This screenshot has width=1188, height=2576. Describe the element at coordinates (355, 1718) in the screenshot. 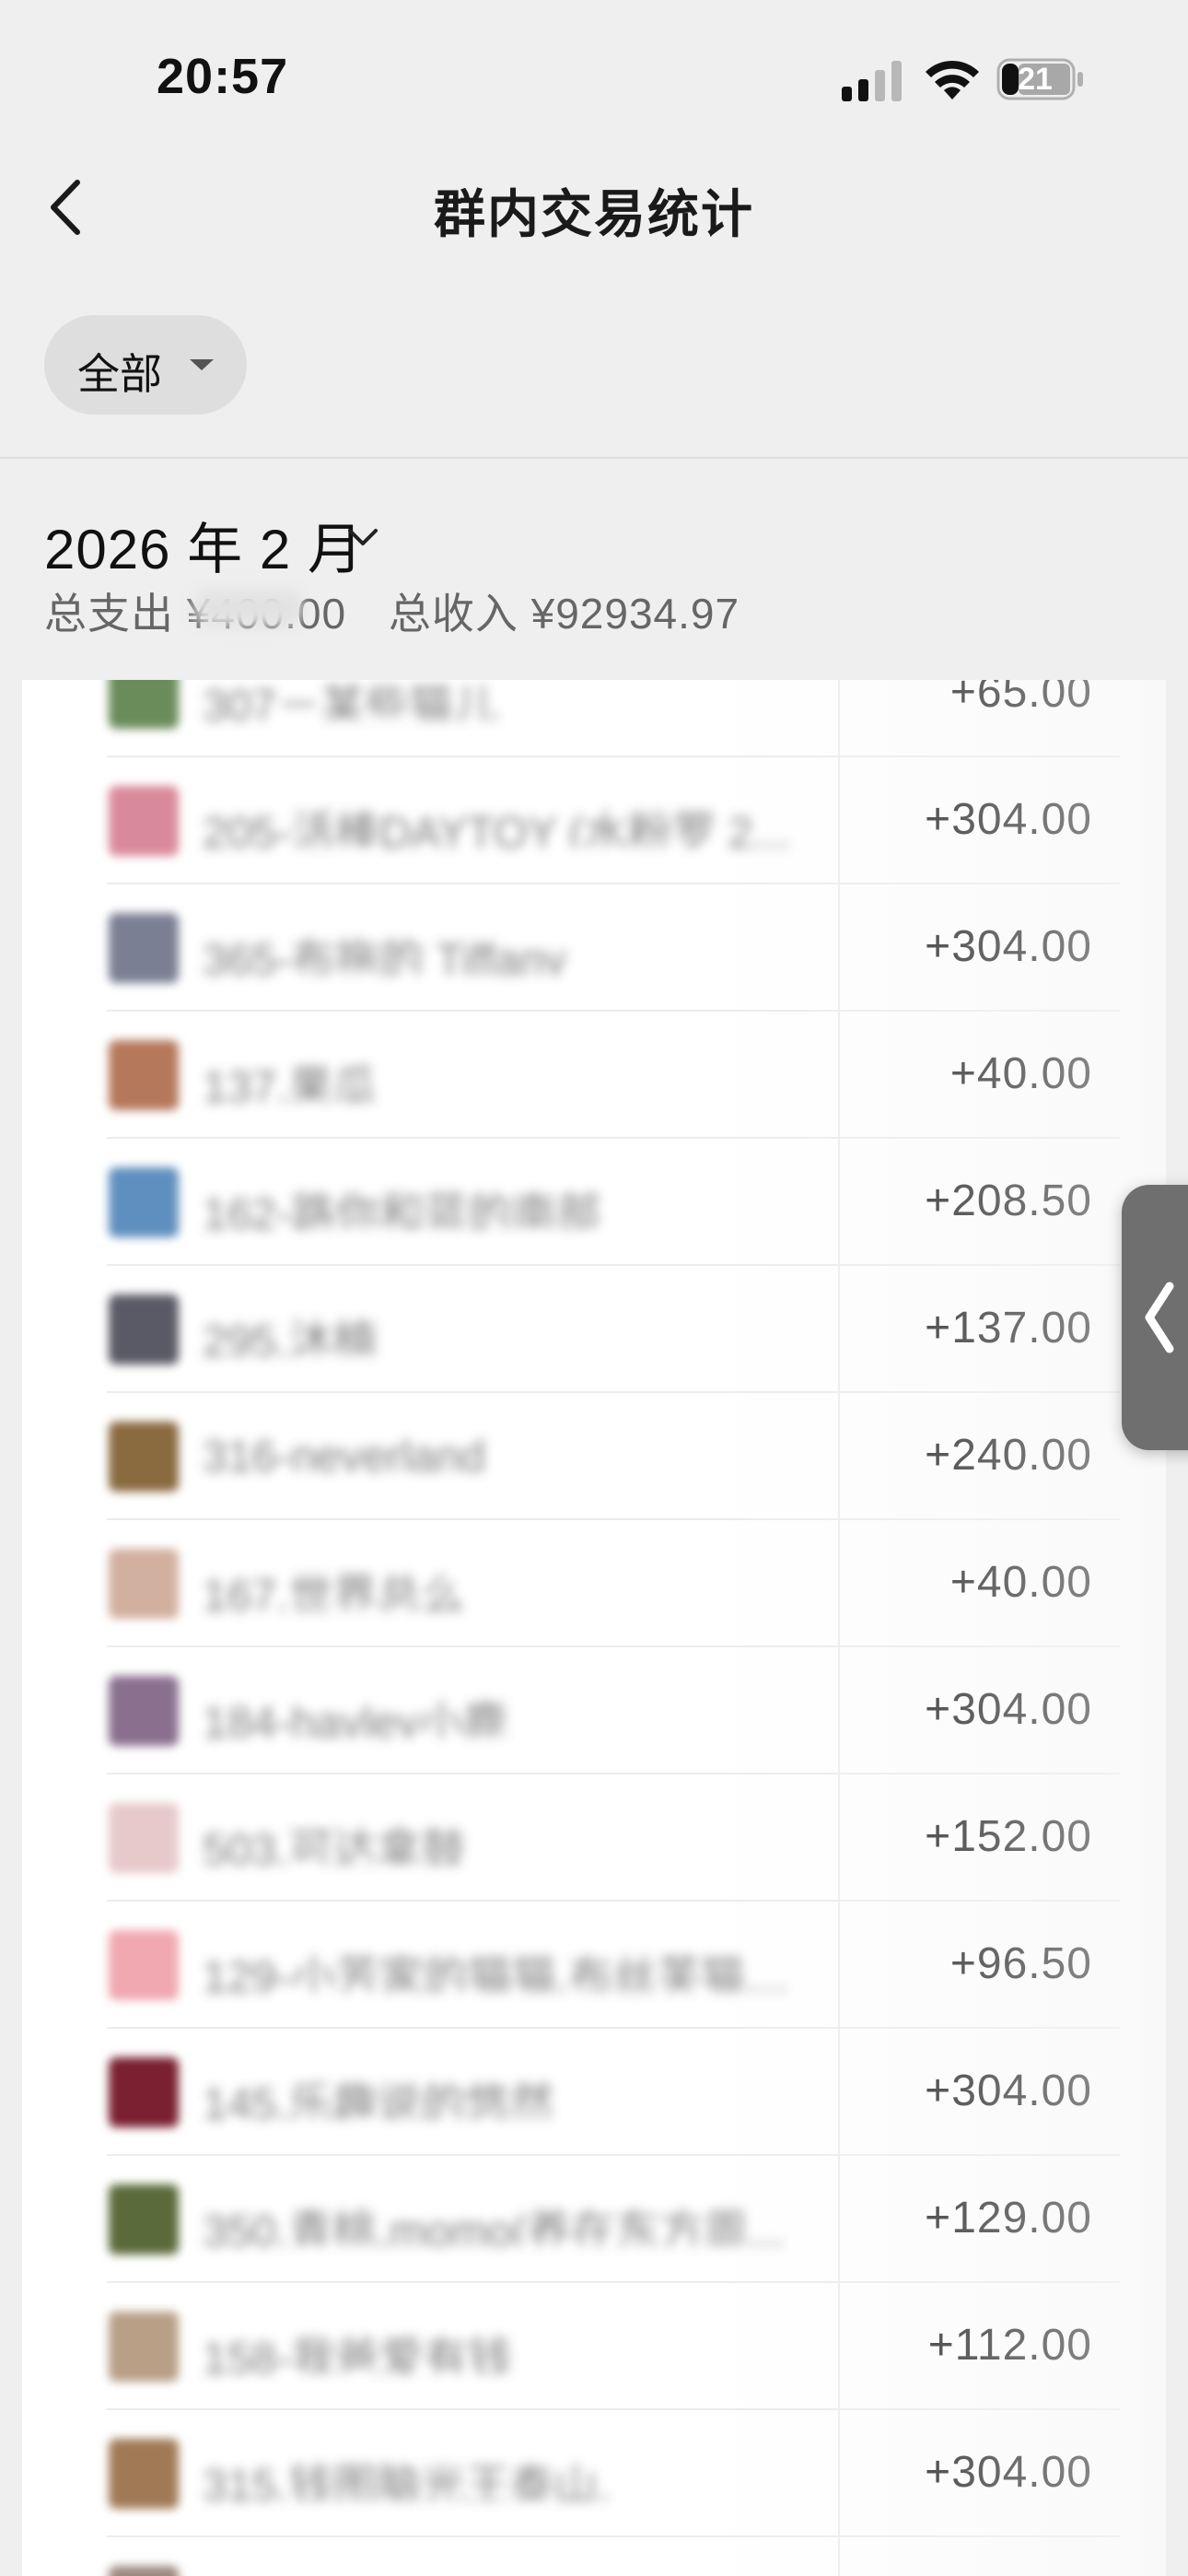

I see `member-name: 184-hayley小鹿` at that location.